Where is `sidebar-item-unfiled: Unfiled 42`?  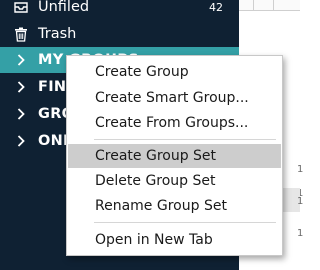
sidebar-item-unfiled: Unfiled 42 is located at coordinates (119, 10).